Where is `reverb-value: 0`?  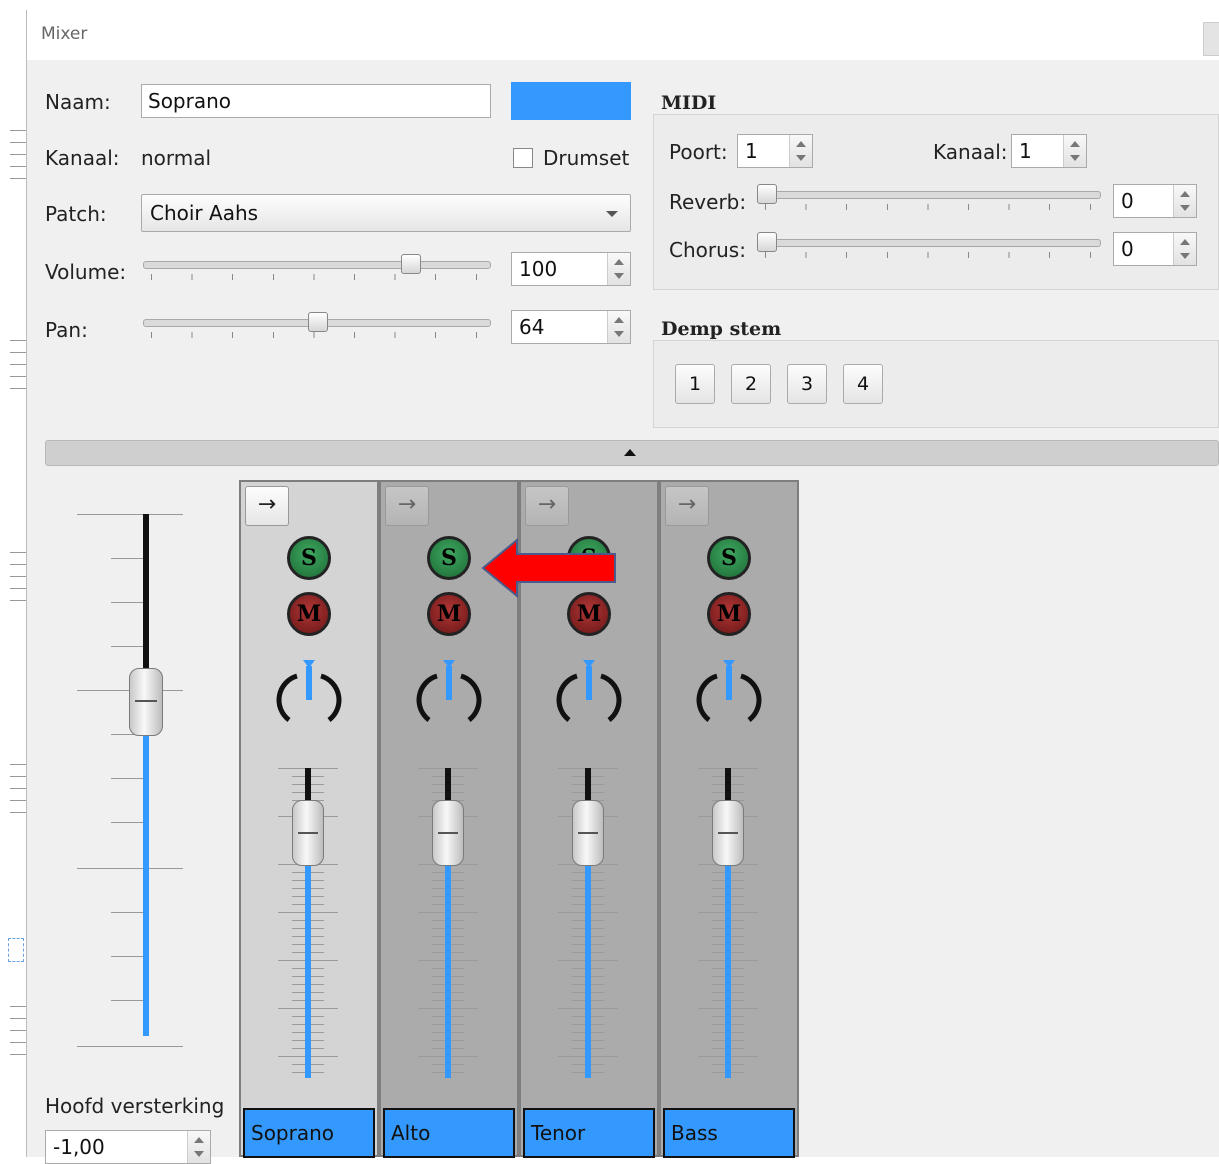 reverb-value: 0 is located at coordinates (1127, 201).